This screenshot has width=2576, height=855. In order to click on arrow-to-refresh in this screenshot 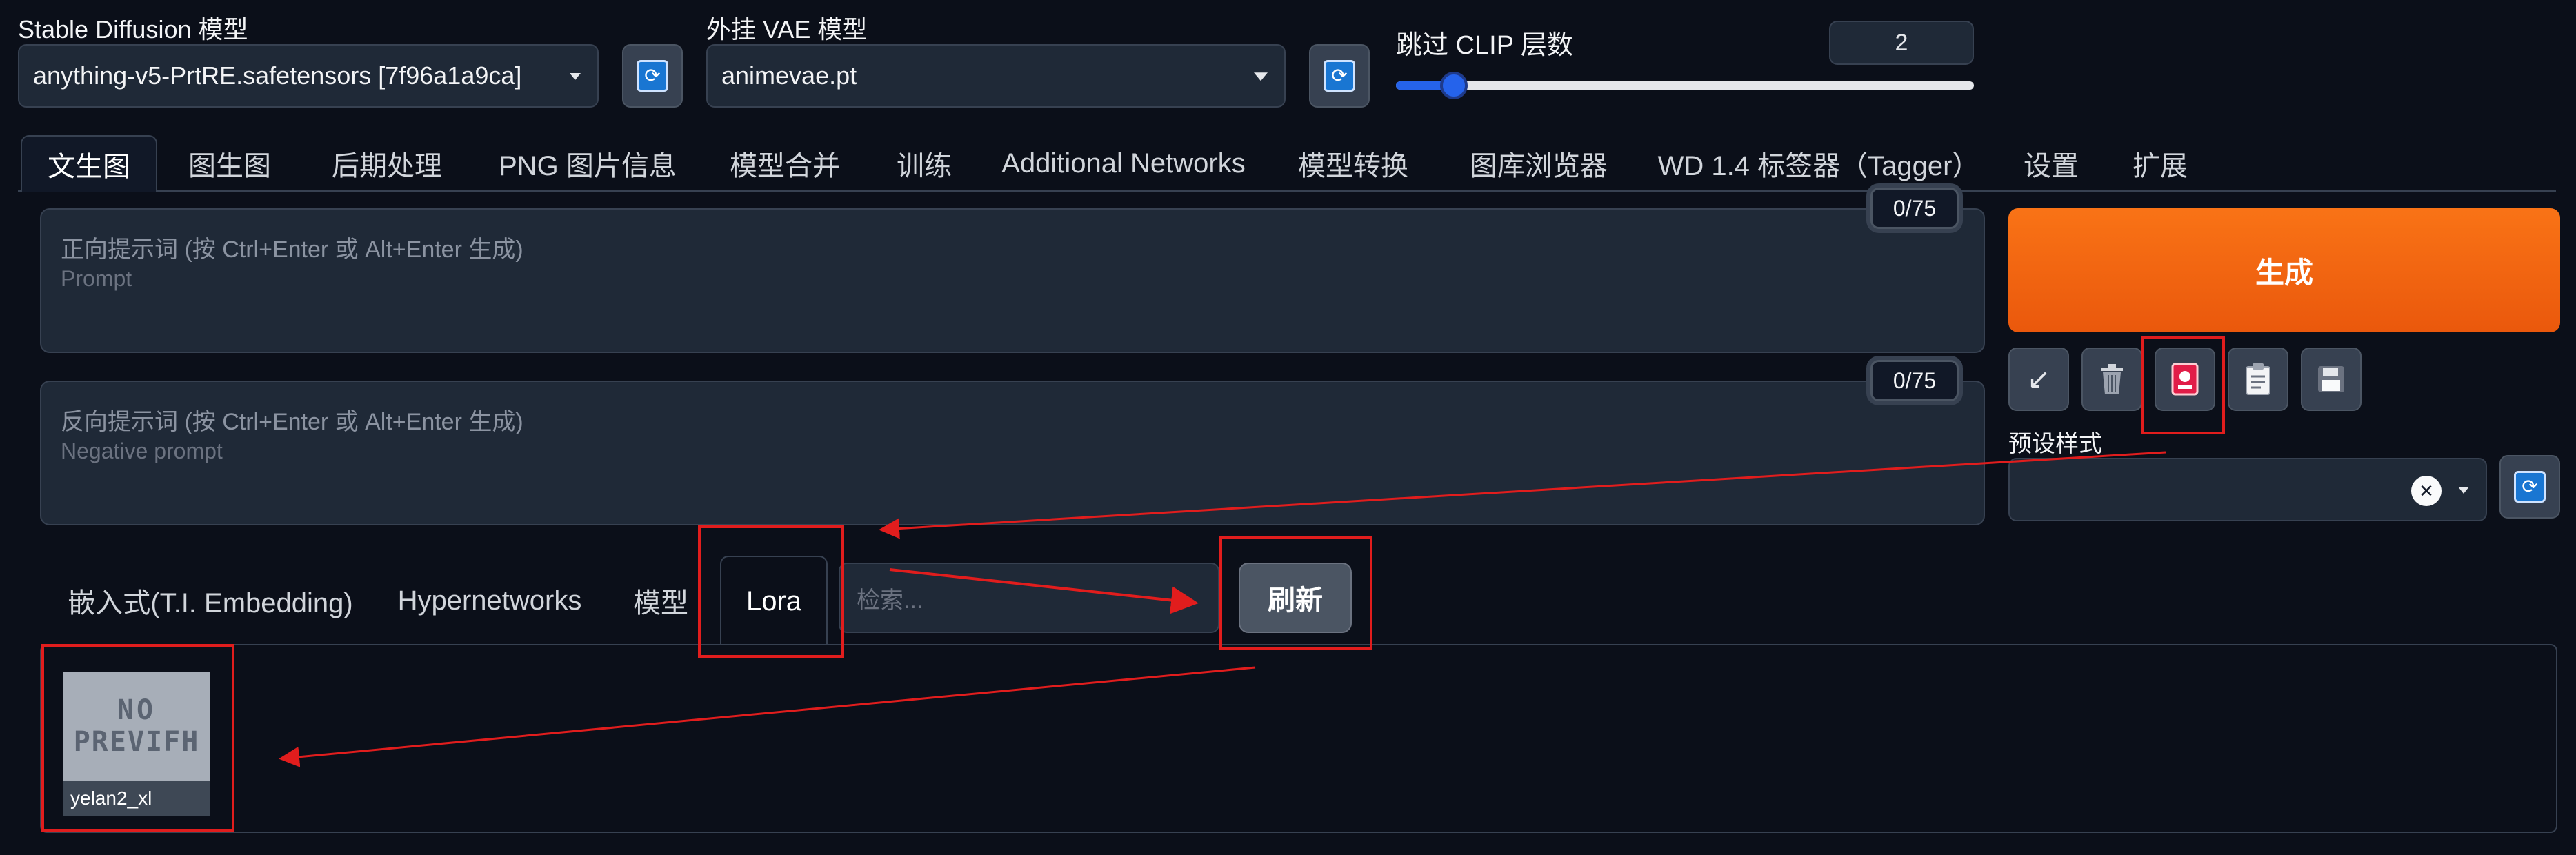, I will do `click(1044, 591)`.